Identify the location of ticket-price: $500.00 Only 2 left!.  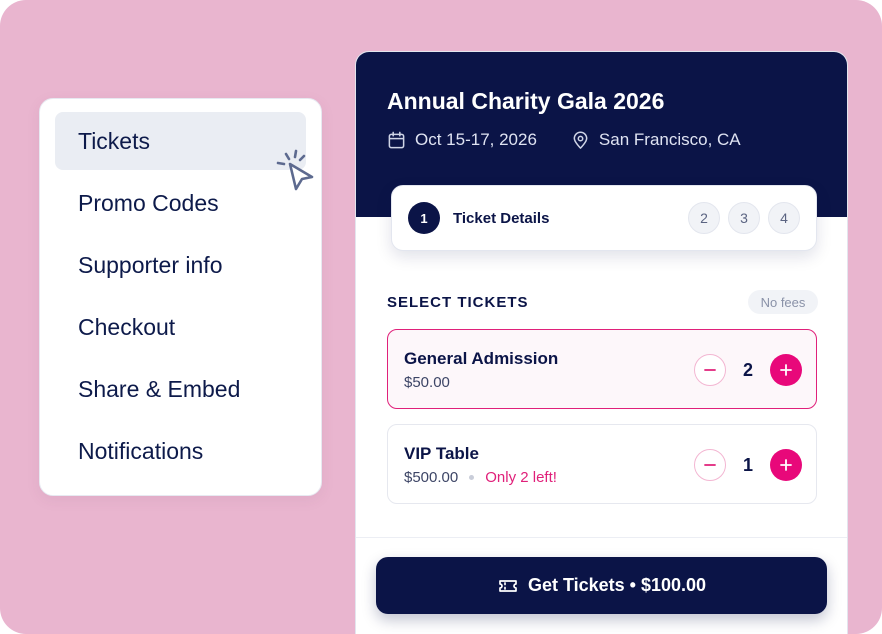
(480, 477).